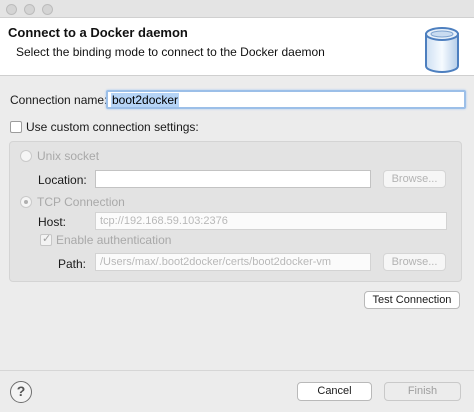 The height and width of the screenshot is (412, 474). I want to click on zoom-window-icon, so click(47, 9).